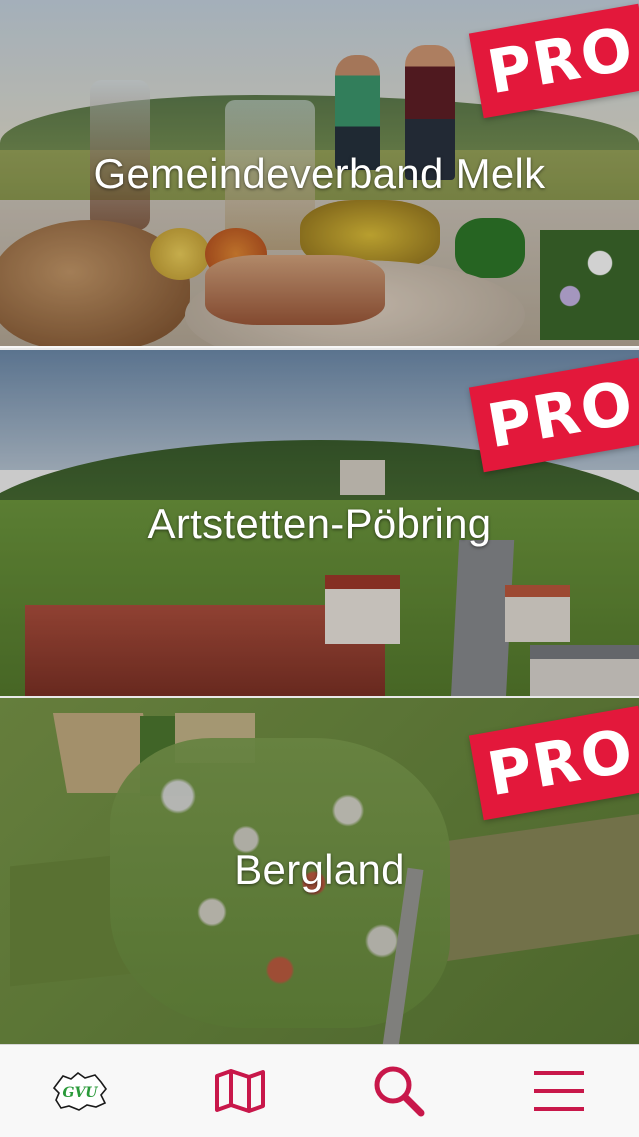 This screenshot has width=639, height=1137. I want to click on gvu-logo-icon: GVU, so click(79, 1091).